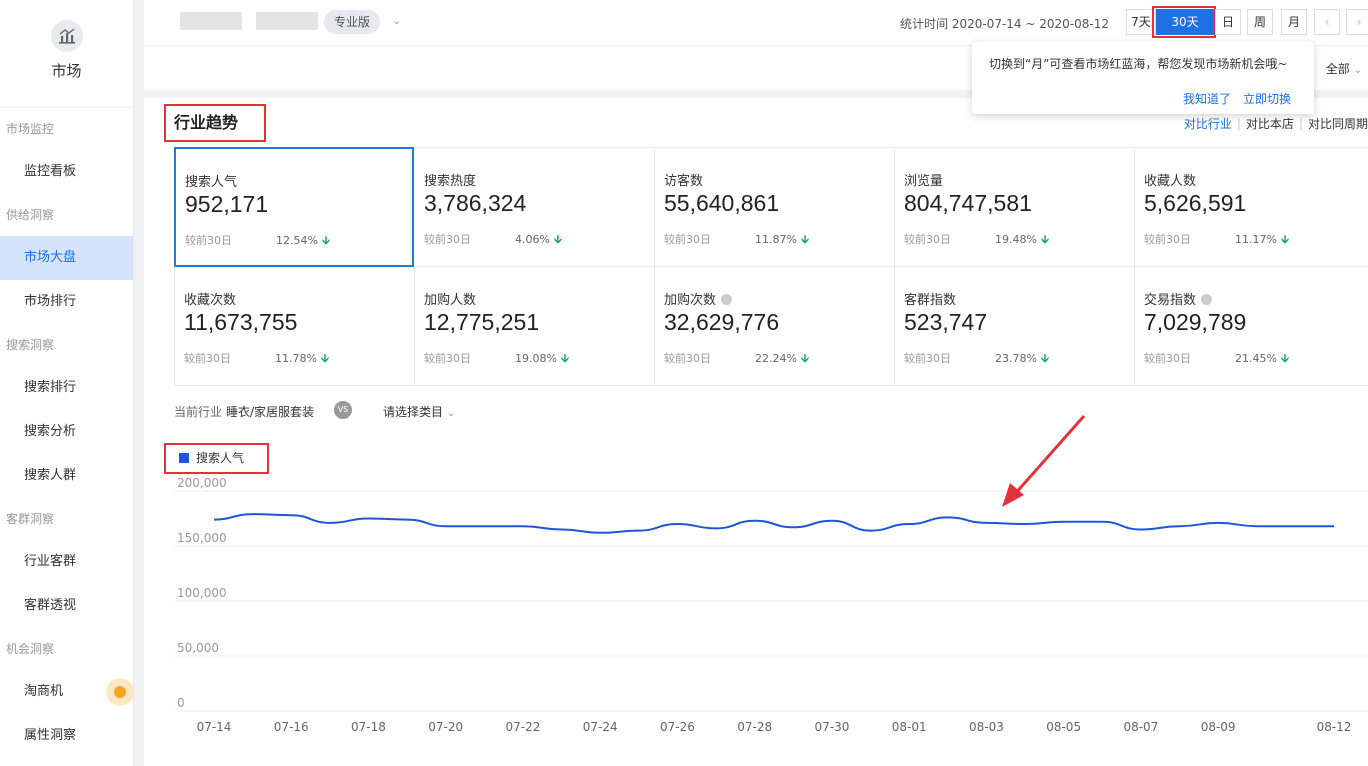  What do you see at coordinates (722, 322) in the screenshot?
I see `metric-value: 32,629,776` at bounding box center [722, 322].